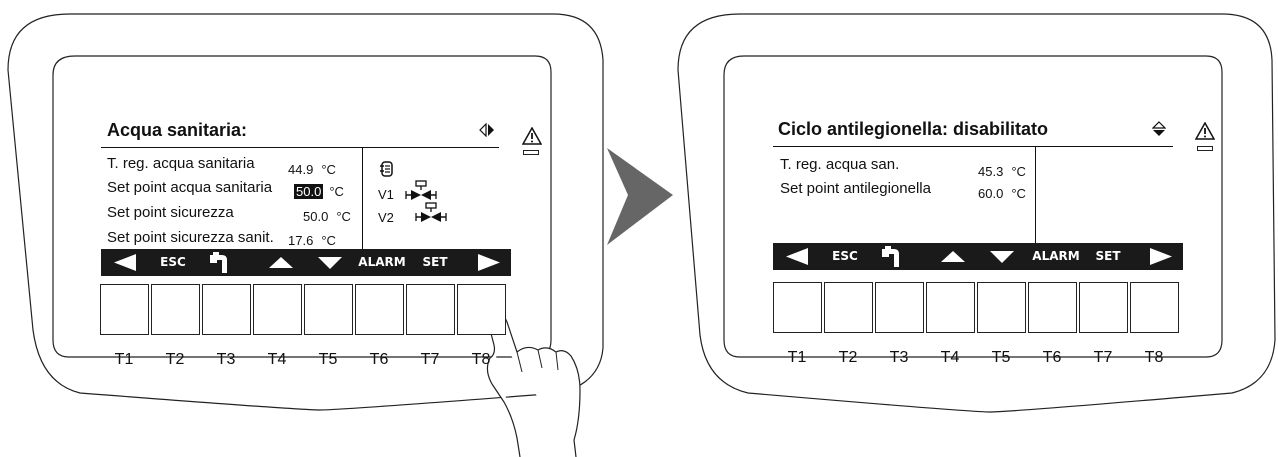 This screenshot has width=1278, height=457. I want to click on row-value: 44.9 °C, so click(311, 169).